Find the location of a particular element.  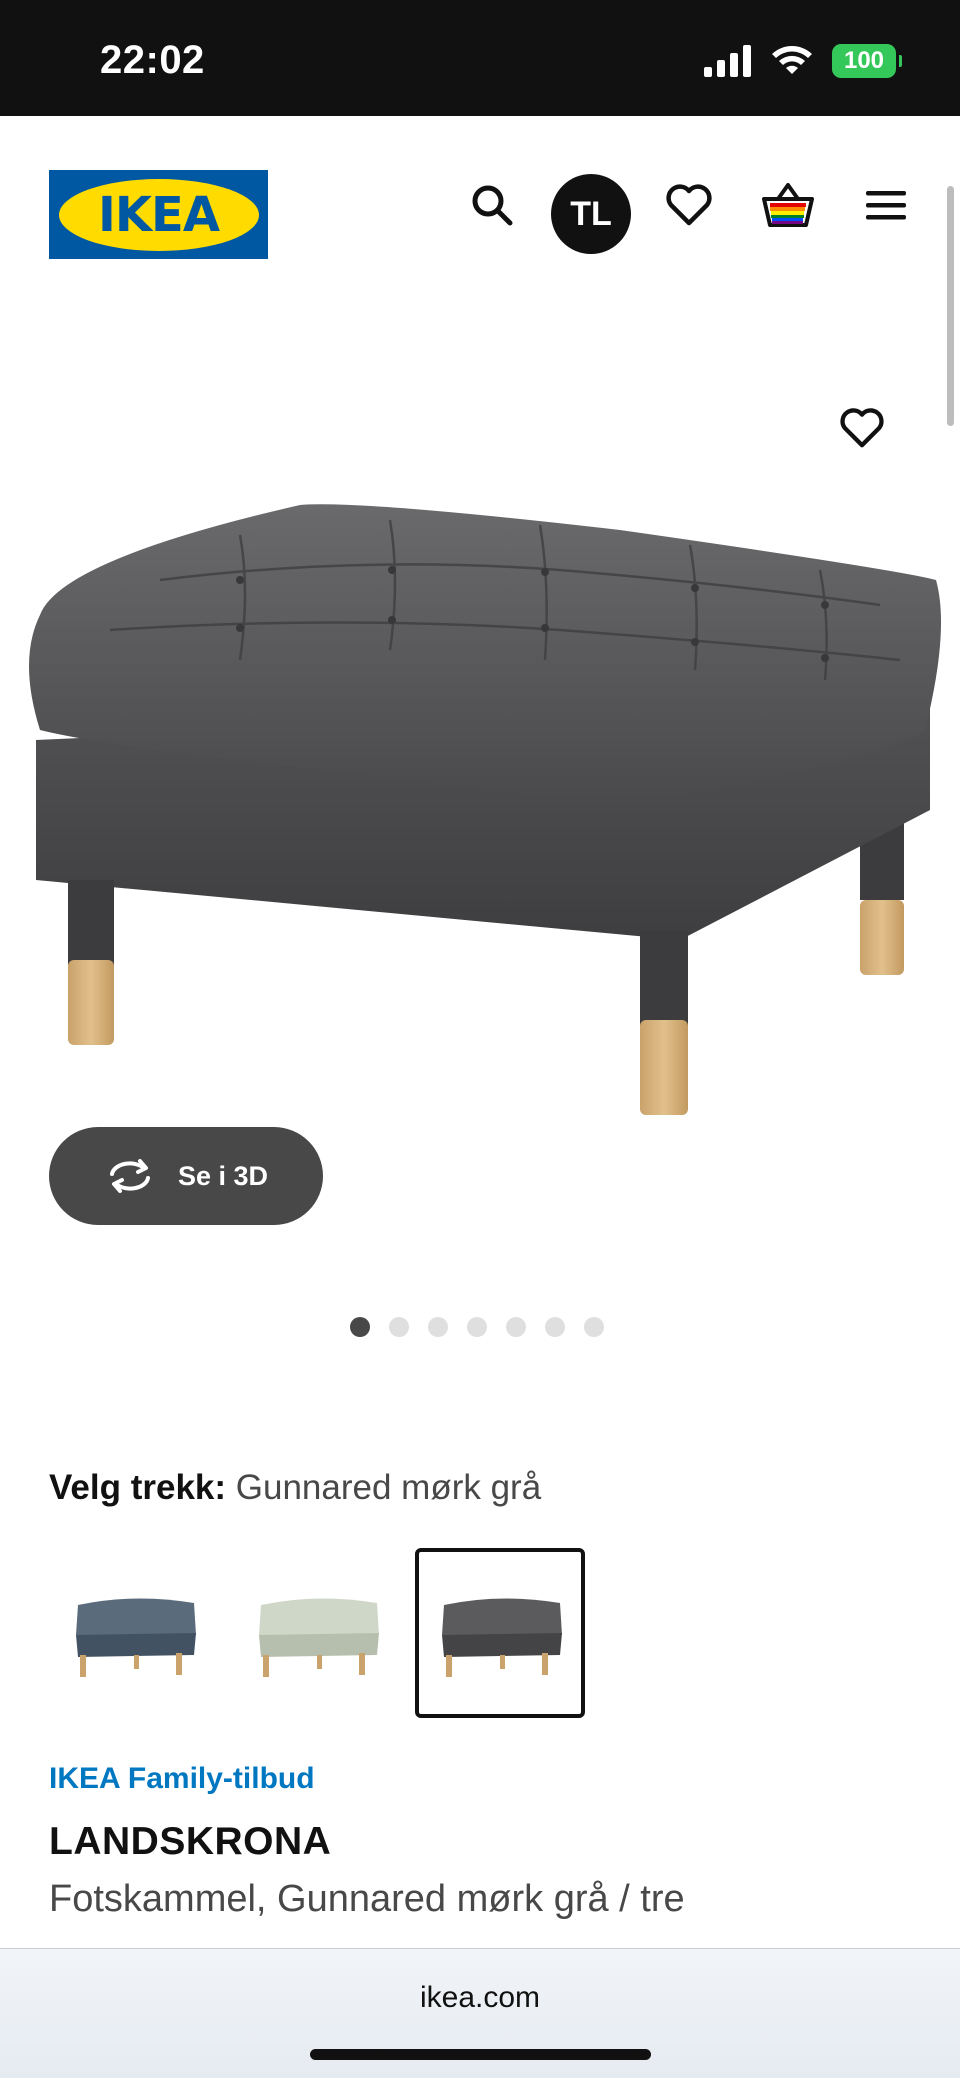

family-offer-label: IKEA Family-tilbud is located at coordinates (182, 1778).